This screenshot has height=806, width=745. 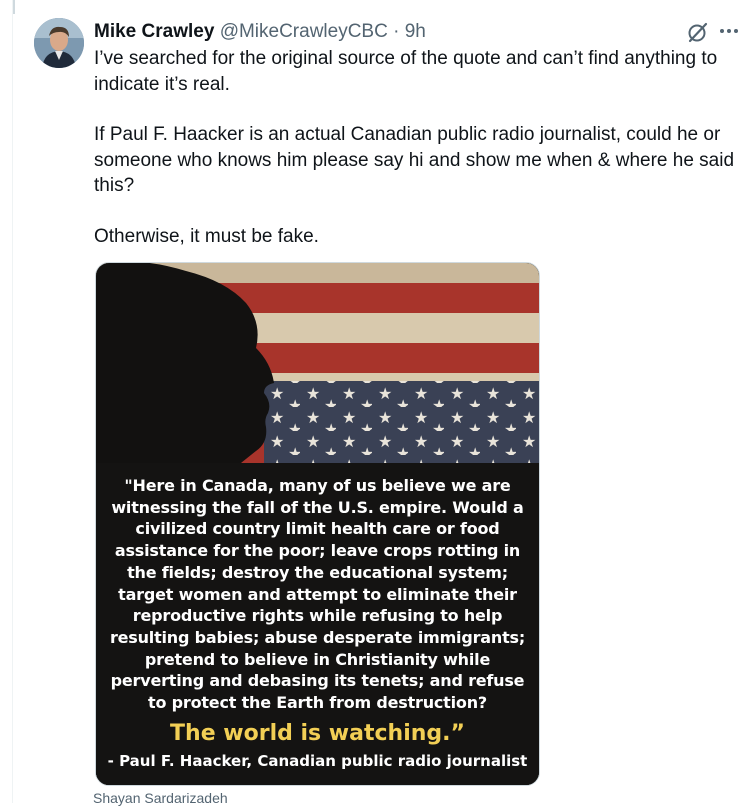 I want to click on tweet-paragraph-3: Otherwise, it must be fake., so click(x=206, y=236).